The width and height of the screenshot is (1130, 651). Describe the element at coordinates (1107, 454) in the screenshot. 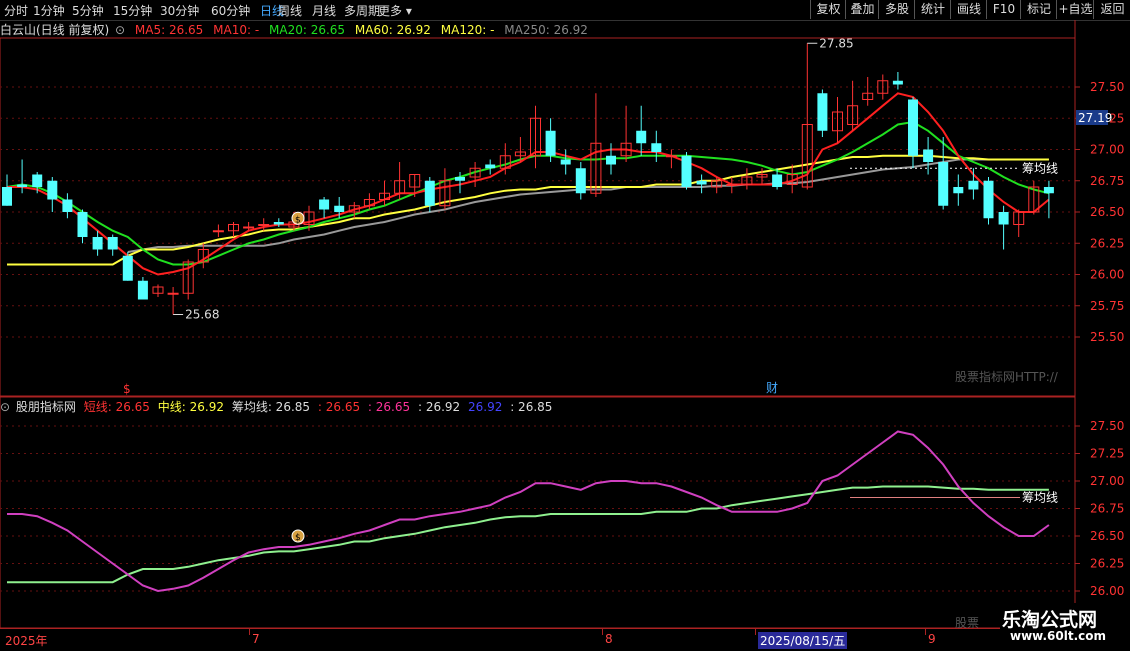

I see `ind-tick-label: 27.25` at that location.